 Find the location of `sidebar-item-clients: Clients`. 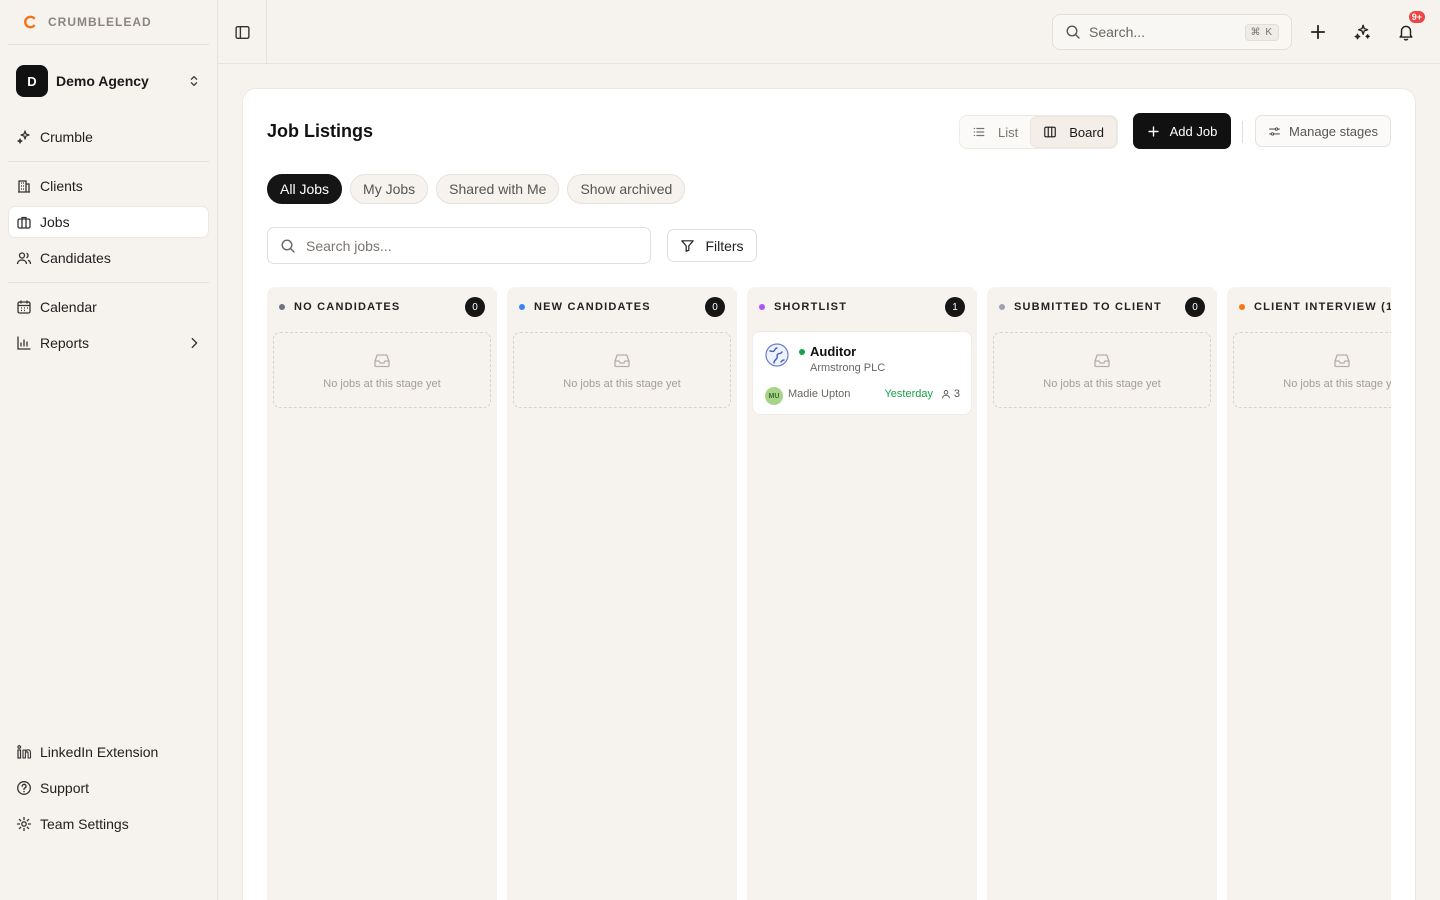

sidebar-item-clients: Clients is located at coordinates (108, 186).